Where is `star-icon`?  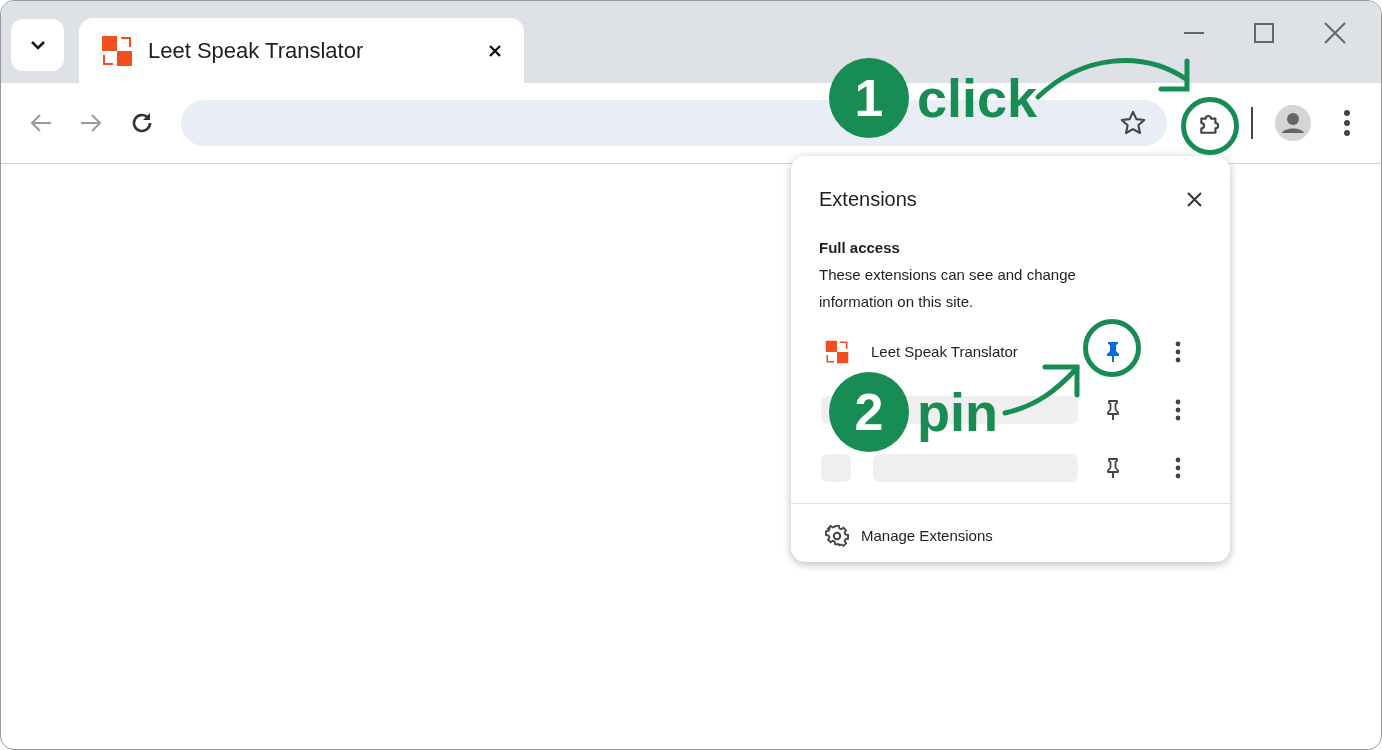
star-icon is located at coordinates (1133, 123).